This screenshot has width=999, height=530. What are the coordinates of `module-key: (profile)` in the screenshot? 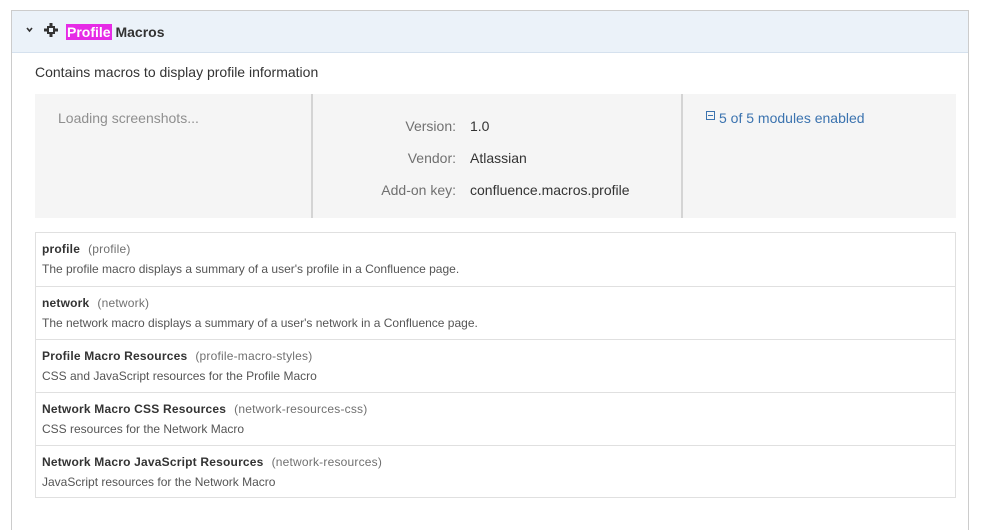 It's located at (109, 249).